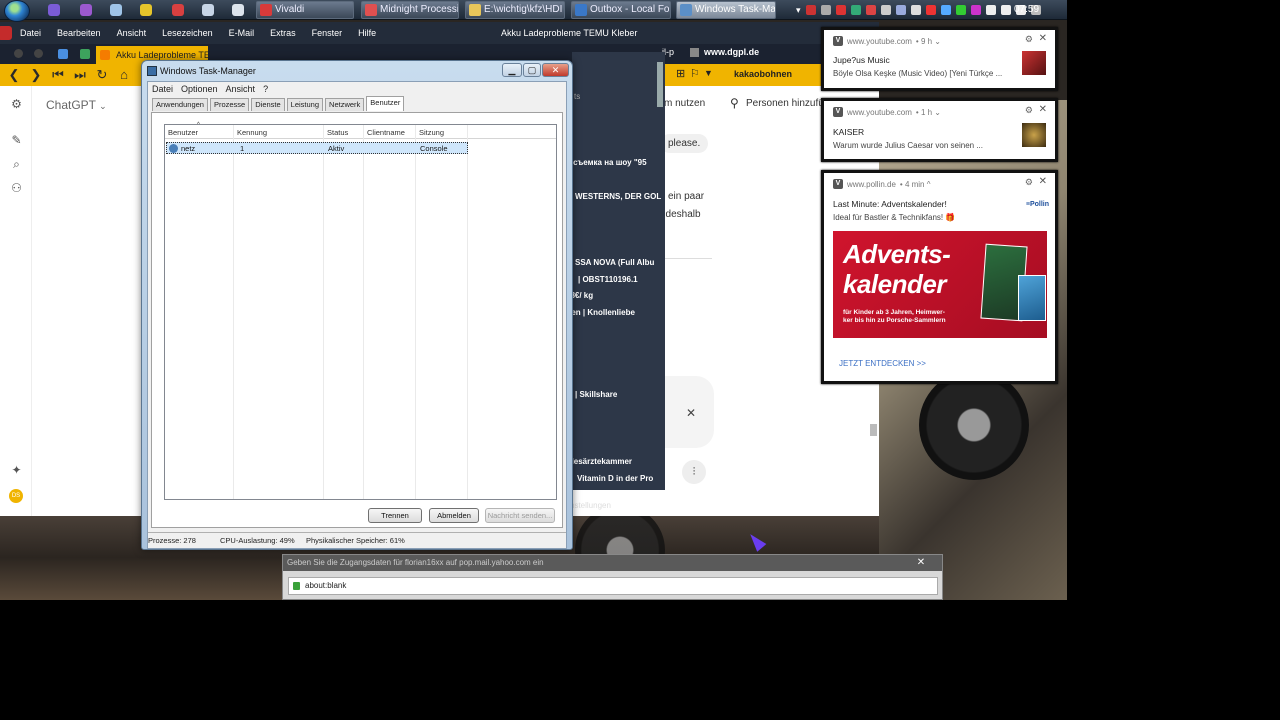 The image size is (1280, 720). I want to click on home-icon: ⌂, so click(124, 75).